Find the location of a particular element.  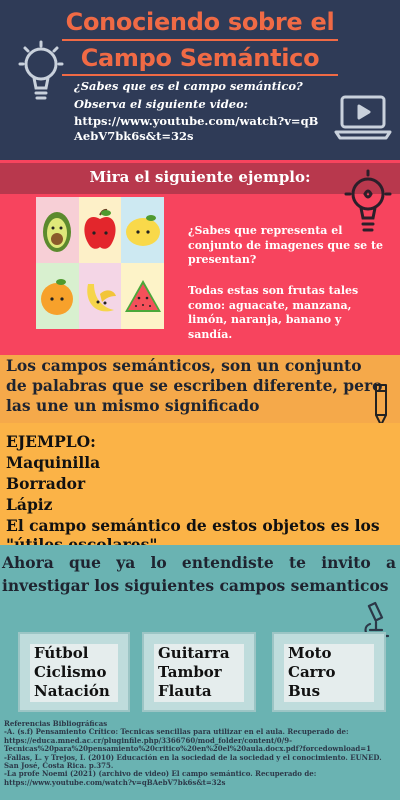

lemon-image is located at coordinates (142, 230).